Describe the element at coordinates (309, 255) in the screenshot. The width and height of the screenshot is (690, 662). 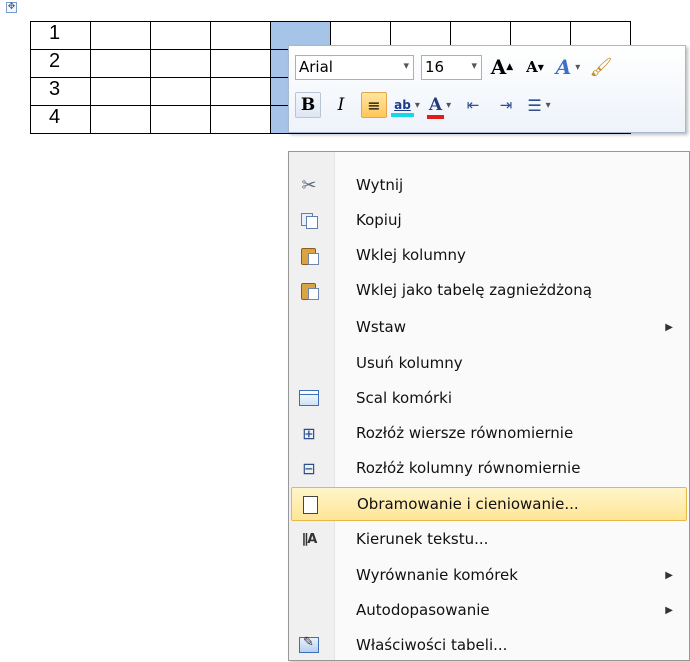
I see `paste-icon` at that location.